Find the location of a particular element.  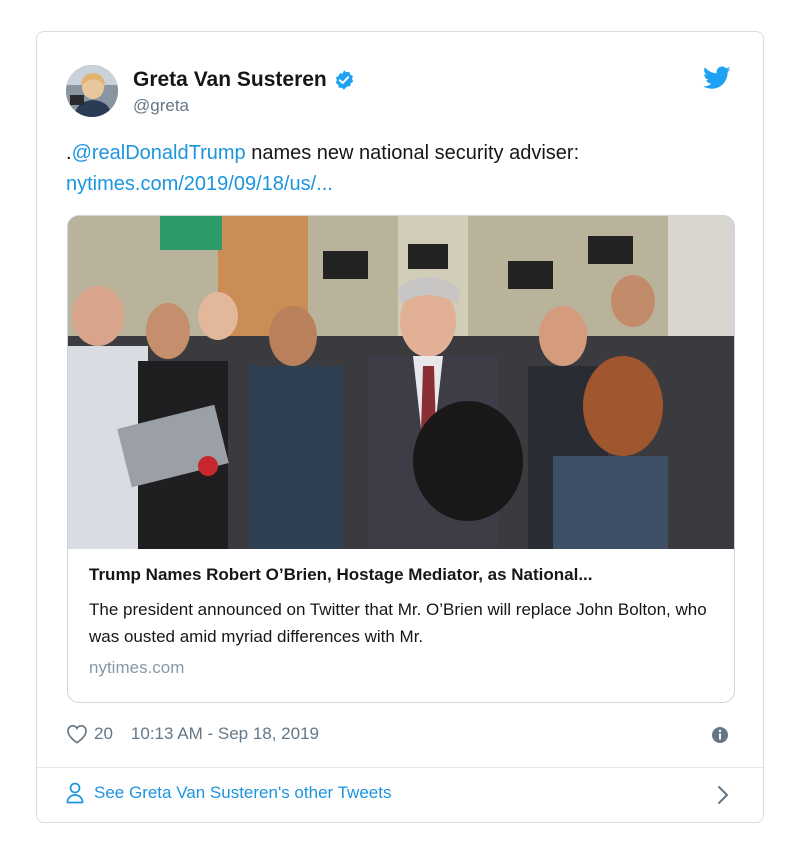

info-icon is located at coordinates (720, 735).